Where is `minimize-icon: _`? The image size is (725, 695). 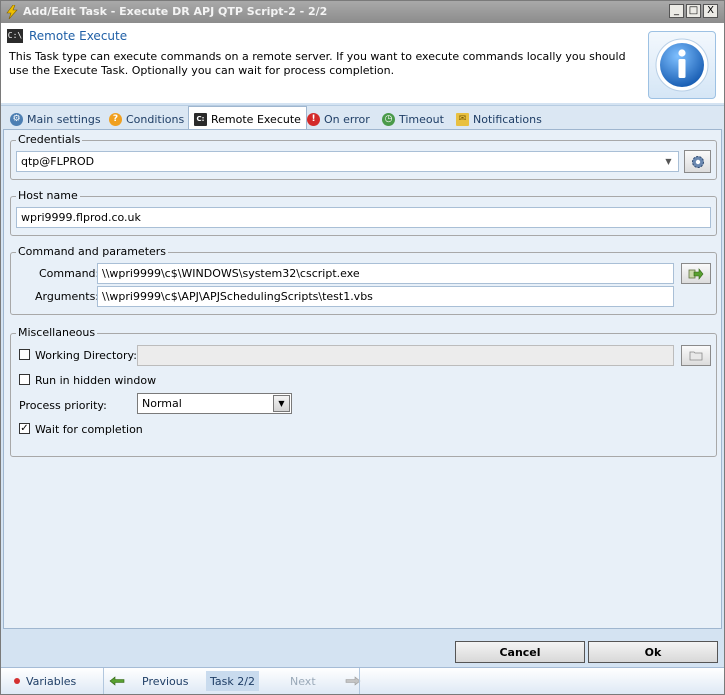 minimize-icon: _ is located at coordinates (676, 10).